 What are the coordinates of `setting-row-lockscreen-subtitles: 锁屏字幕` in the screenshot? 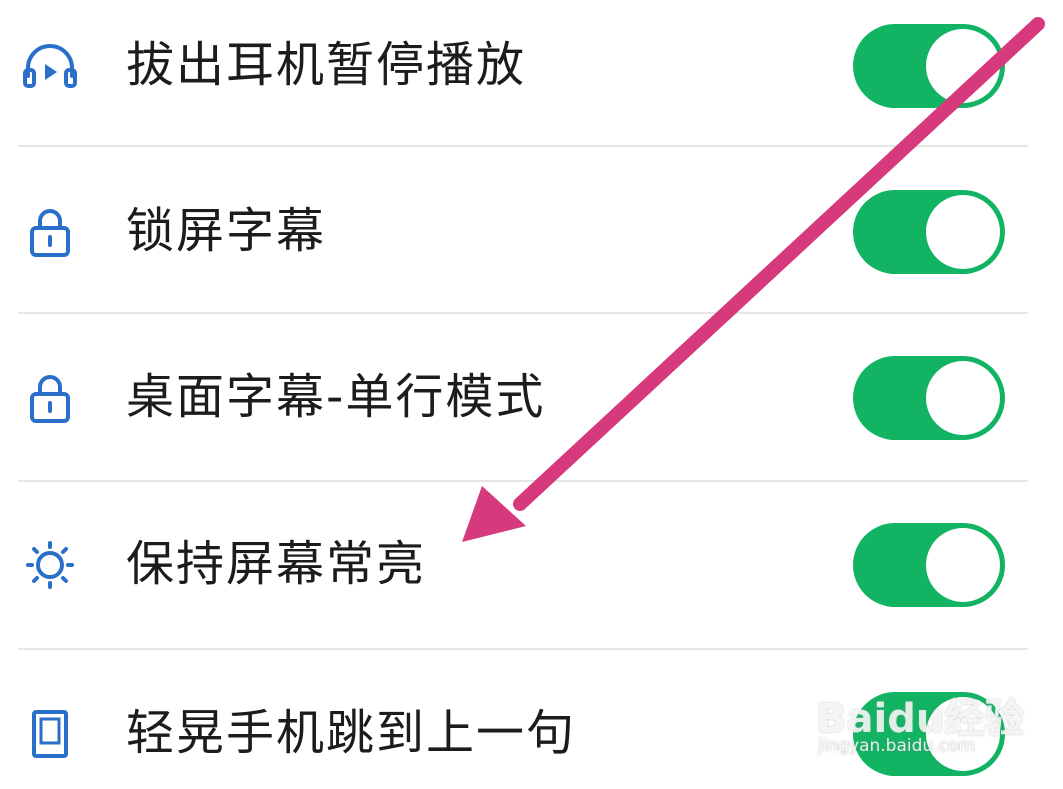 It's located at (531, 232).